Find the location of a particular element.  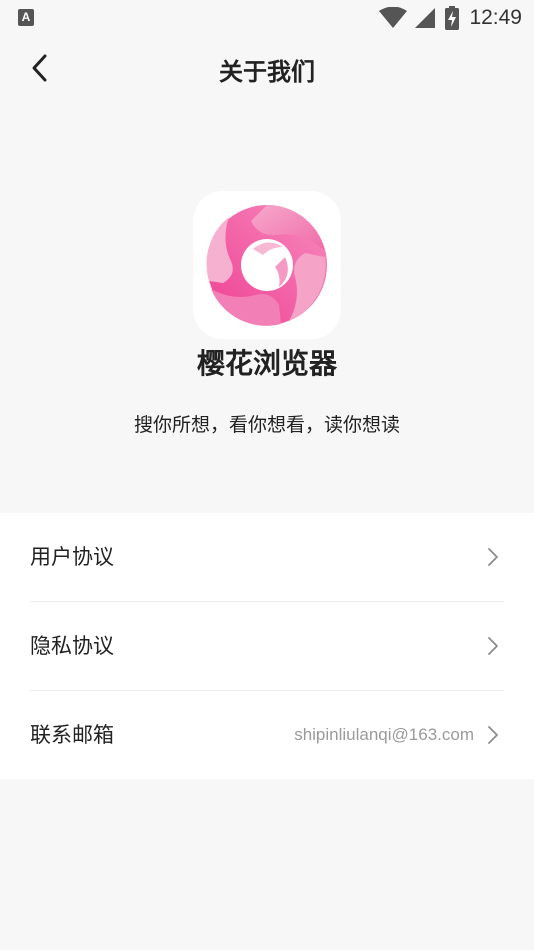

status-icons: 12:49 is located at coordinates (450, 18).